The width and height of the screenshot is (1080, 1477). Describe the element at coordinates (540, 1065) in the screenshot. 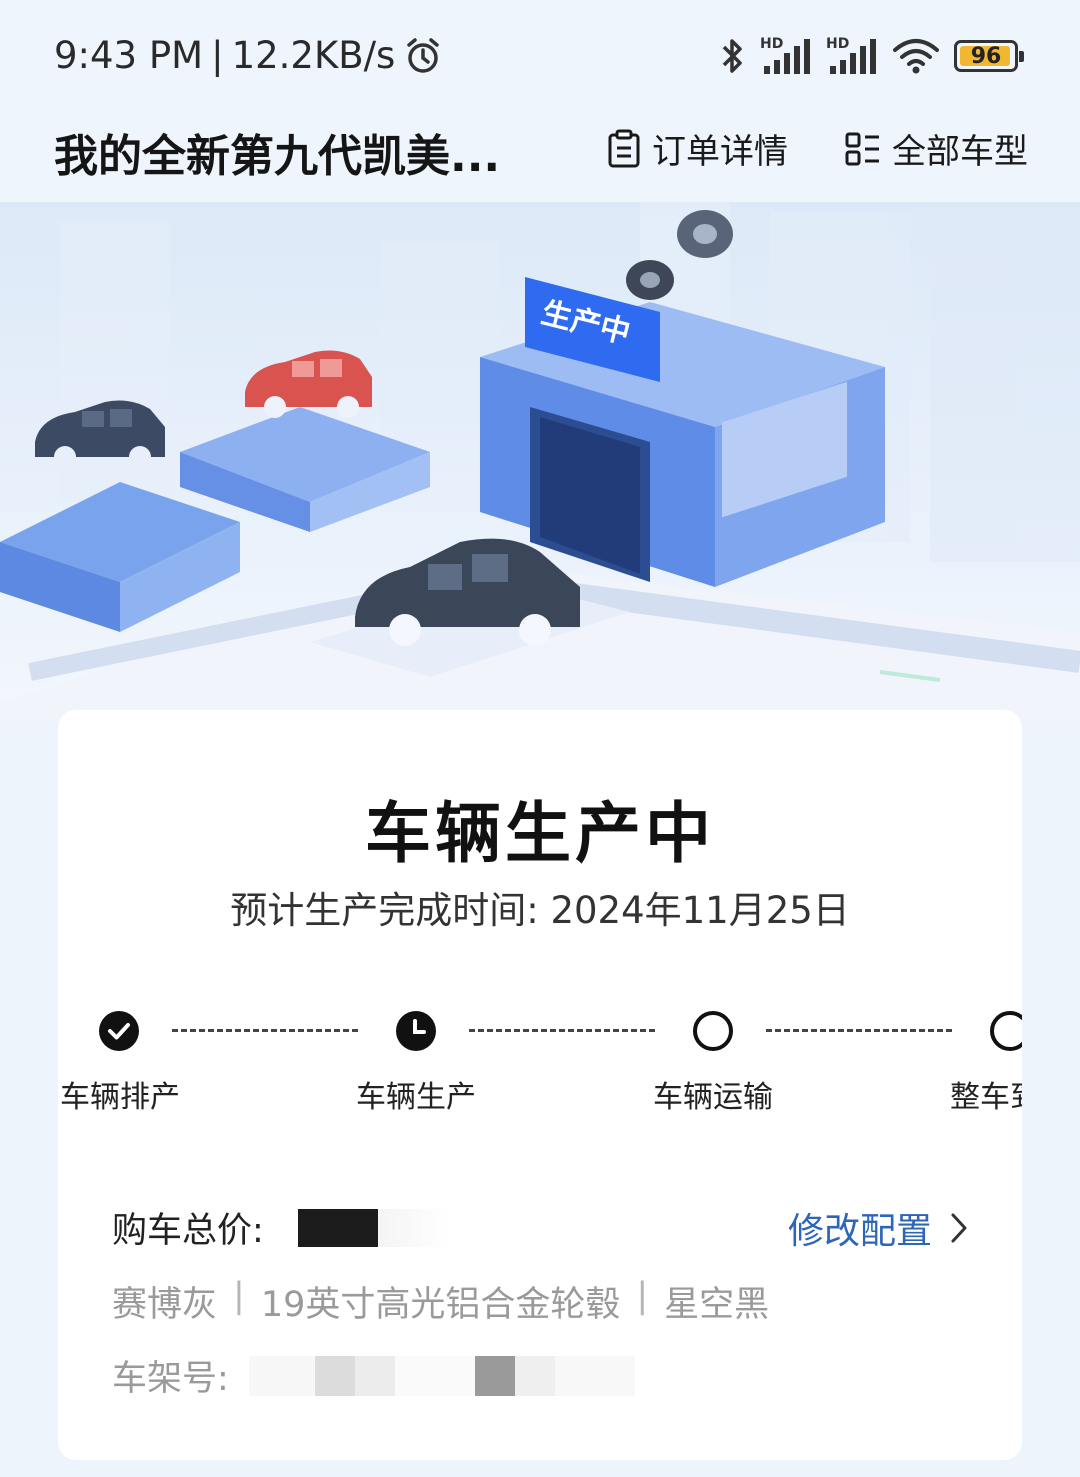

I see `progress-stepper: 车辆排产 车辆生产 车辆运输 整车到` at that location.